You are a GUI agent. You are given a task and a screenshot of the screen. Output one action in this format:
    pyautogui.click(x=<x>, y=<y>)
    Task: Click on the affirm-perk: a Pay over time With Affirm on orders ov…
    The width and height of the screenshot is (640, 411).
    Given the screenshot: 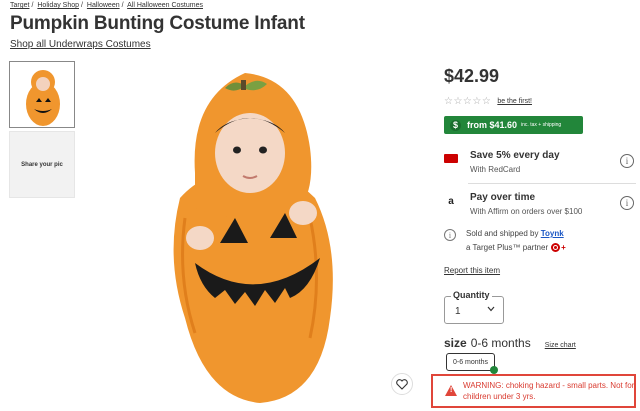 What is the action you would take?
    pyautogui.click(x=539, y=206)
    